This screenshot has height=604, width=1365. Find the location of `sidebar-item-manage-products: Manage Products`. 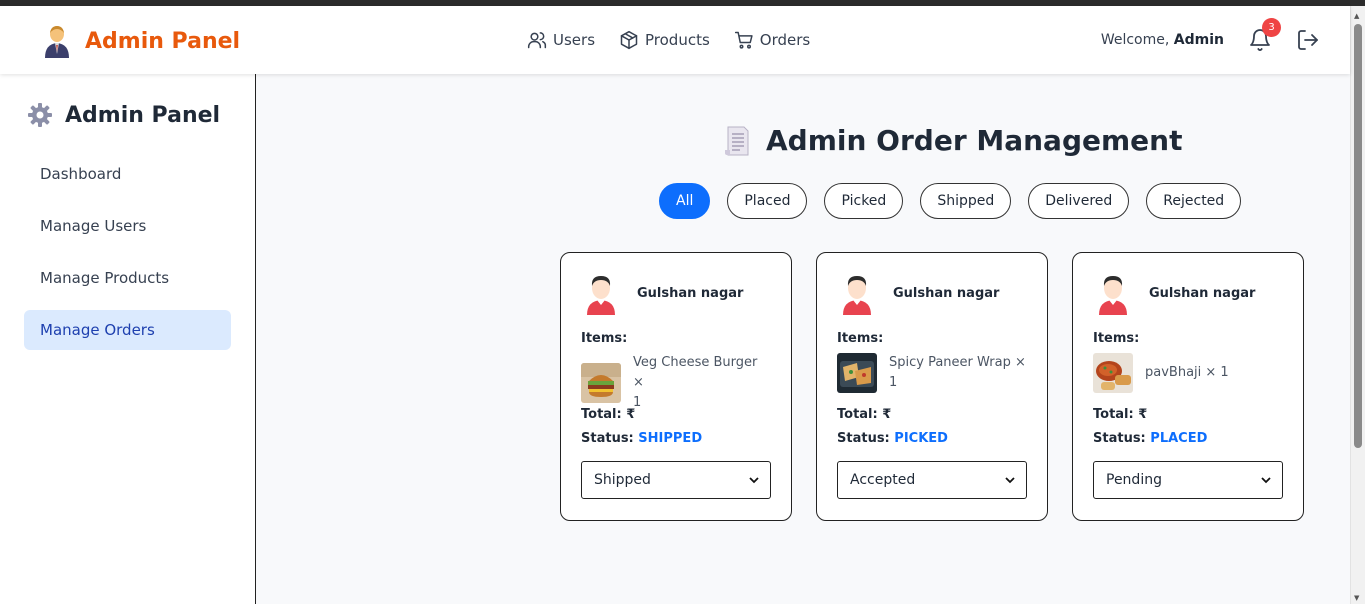

sidebar-item-manage-products: Manage Products is located at coordinates (127, 278).